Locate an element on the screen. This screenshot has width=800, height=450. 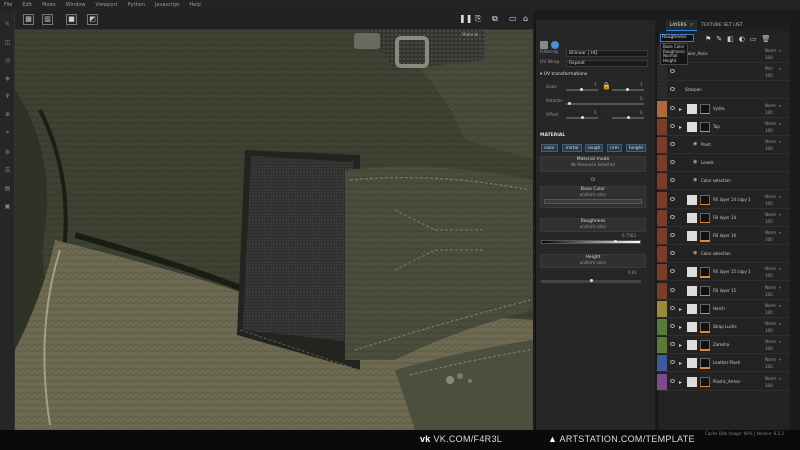
layer-row: ▸ Zamsha Norm ▾ 100 is located at coordinates (723, 346).